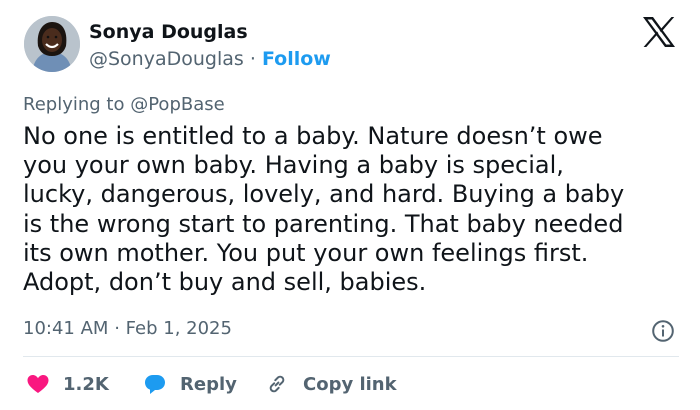 The width and height of the screenshot is (700, 410). Describe the element at coordinates (166, 59) in the screenshot. I see `author-handle: @SonyaDouglas` at that location.